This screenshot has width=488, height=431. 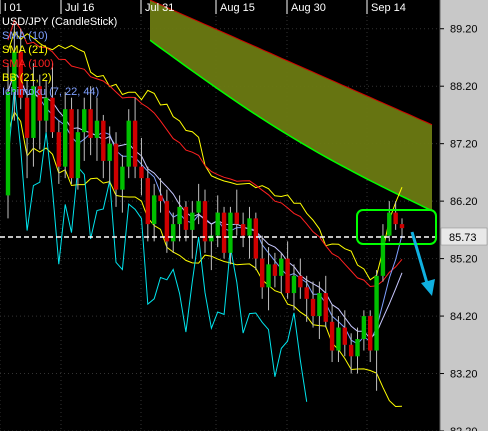 I want to click on legend-item: SMA (21), so click(x=25, y=50).